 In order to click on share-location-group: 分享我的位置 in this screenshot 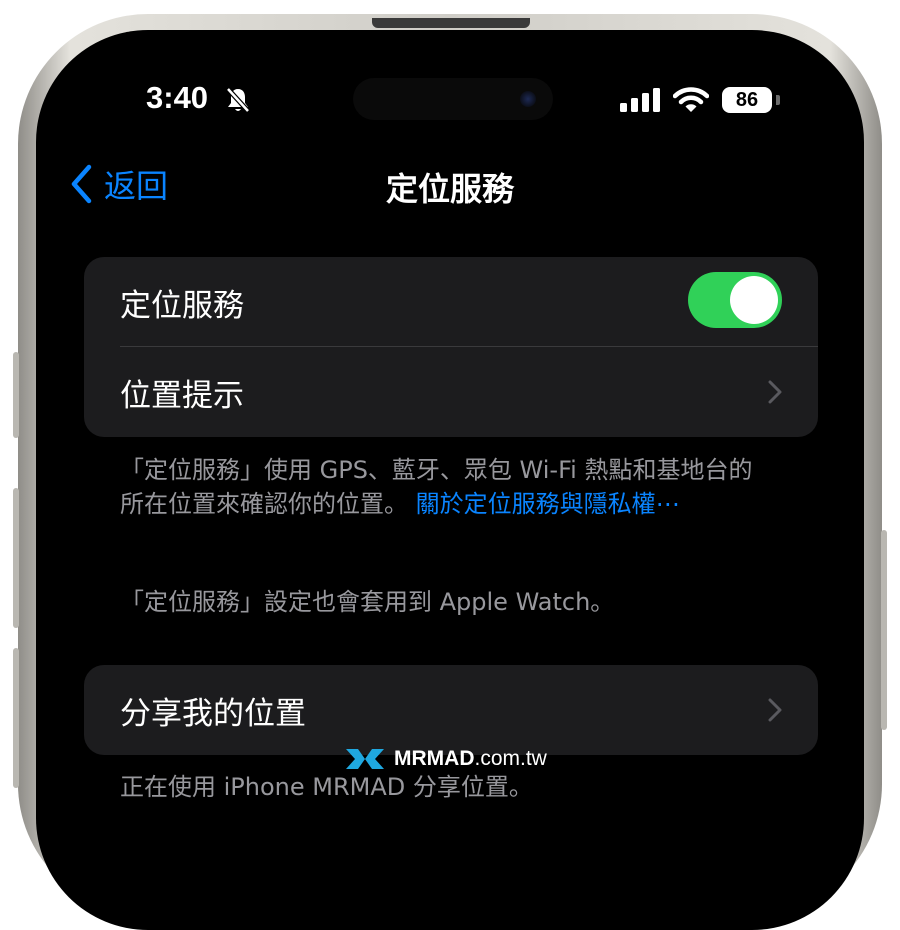, I will do `click(451, 710)`.